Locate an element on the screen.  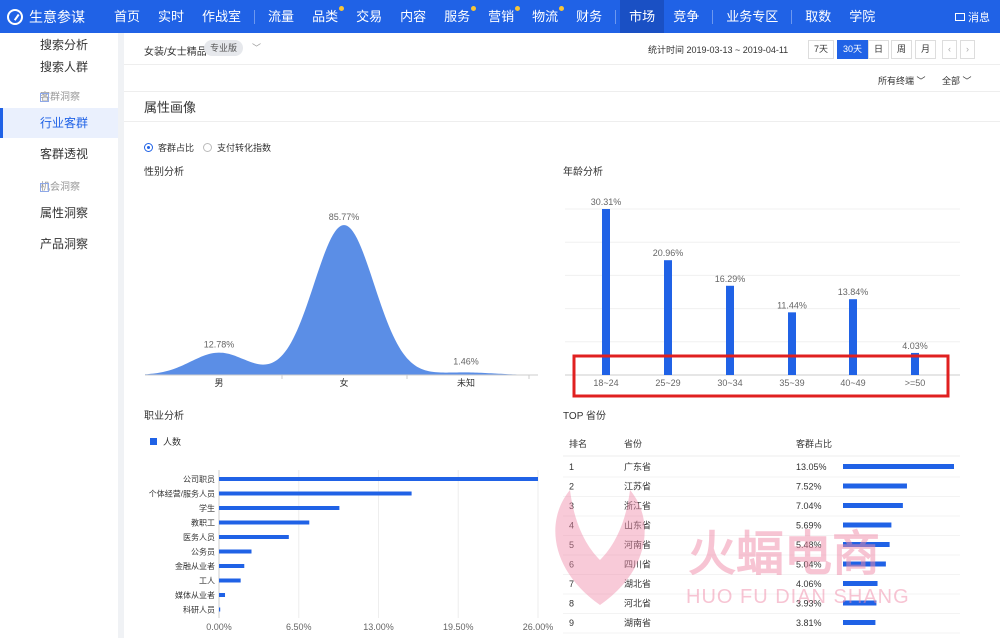
occupation-category-label: 公务员 is located at coordinates (203, 552).